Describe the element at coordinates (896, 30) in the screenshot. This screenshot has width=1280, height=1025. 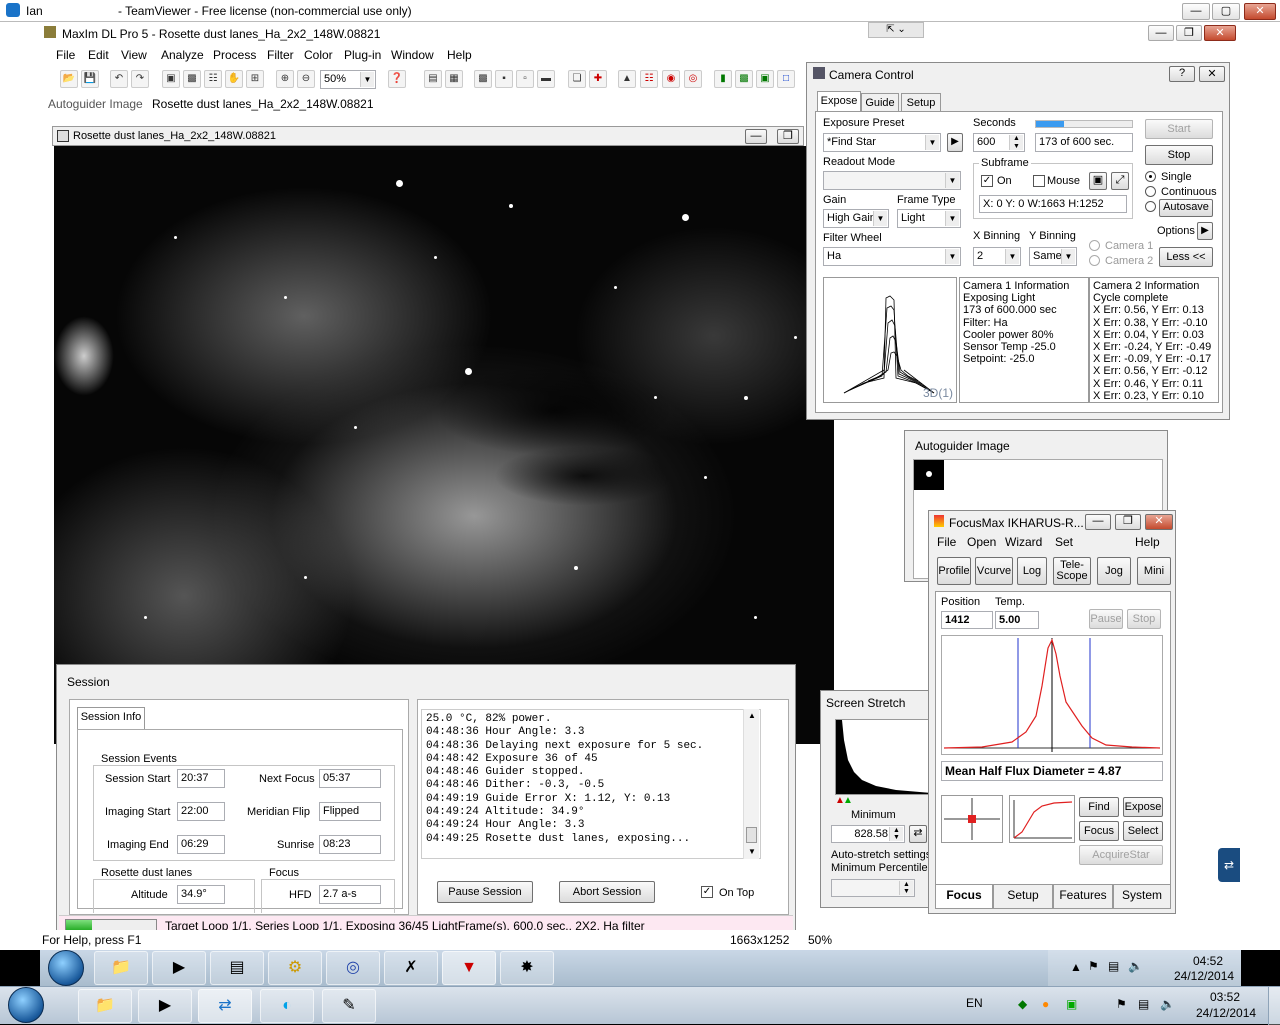
I see `teamviewer-session-controls: ⇱ ⌄` at that location.